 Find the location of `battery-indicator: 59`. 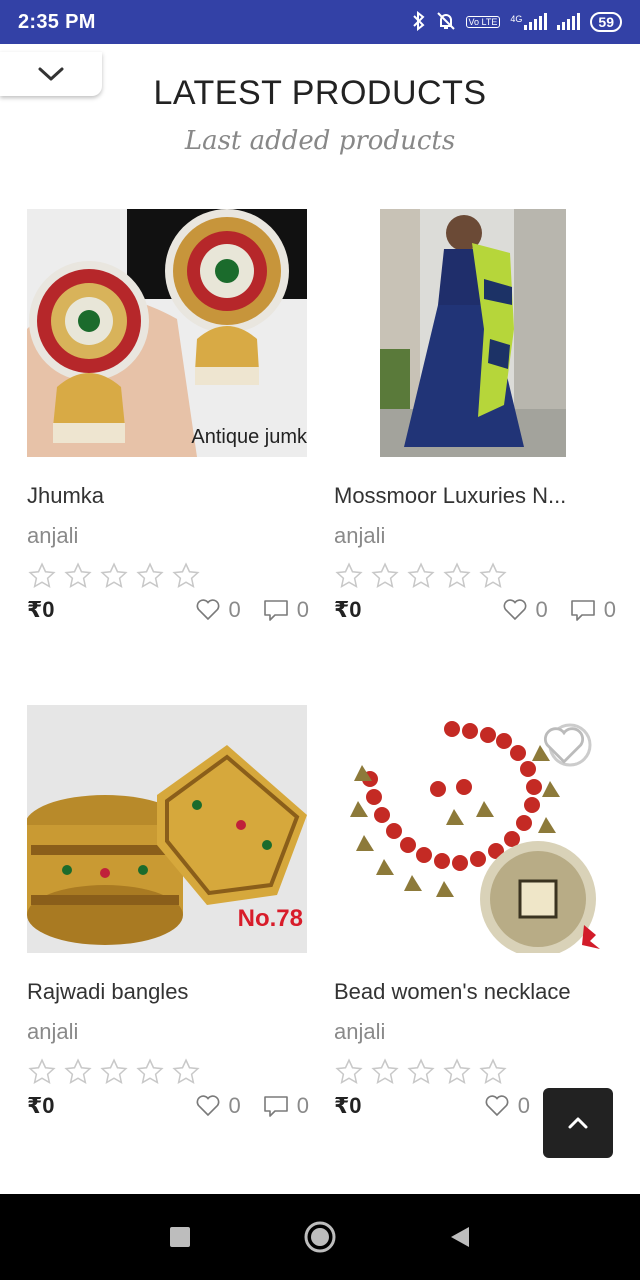

battery-indicator: 59 is located at coordinates (606, 22).